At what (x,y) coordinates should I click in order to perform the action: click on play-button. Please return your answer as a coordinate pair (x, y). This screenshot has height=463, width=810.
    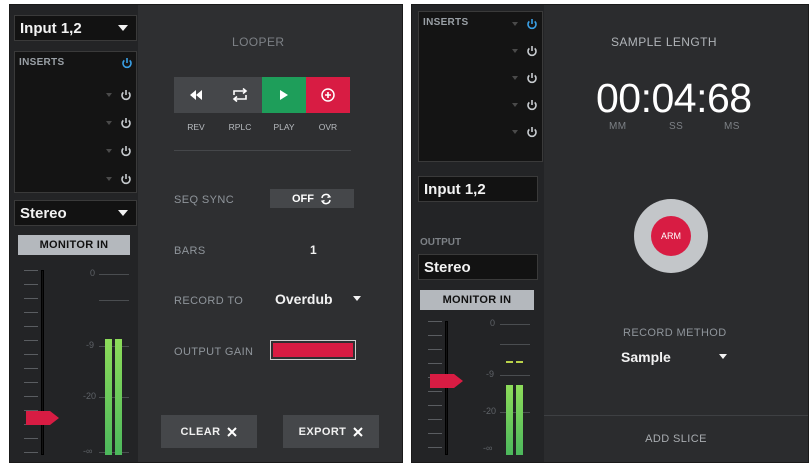
    Looking at the image, I should click on (284, 95).